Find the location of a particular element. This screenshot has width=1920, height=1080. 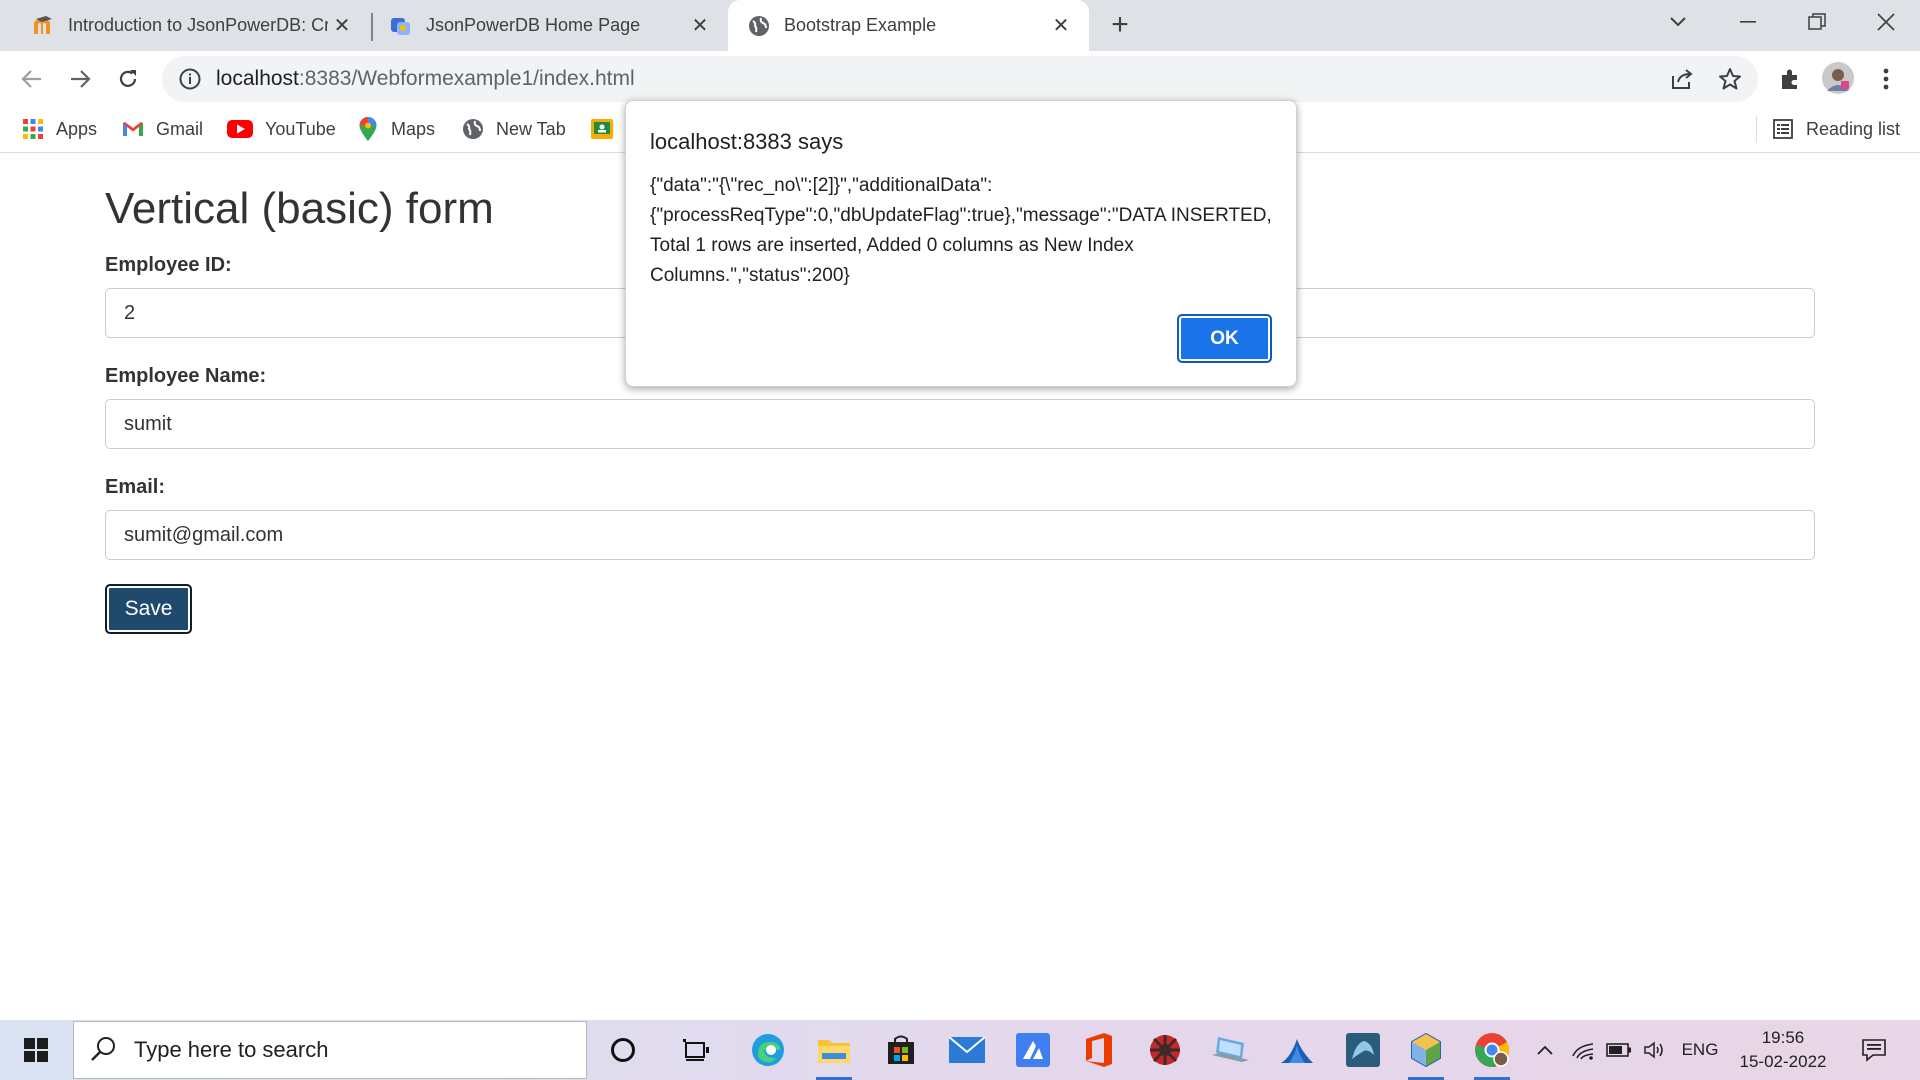

bookmark-maps: Maps is located at coordinates (396, 129).